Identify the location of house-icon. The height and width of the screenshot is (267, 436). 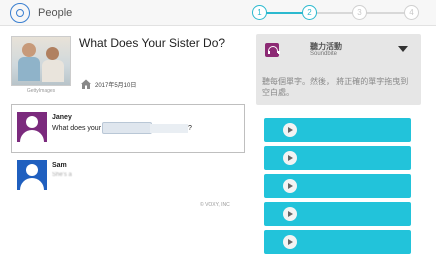
(86, 84).